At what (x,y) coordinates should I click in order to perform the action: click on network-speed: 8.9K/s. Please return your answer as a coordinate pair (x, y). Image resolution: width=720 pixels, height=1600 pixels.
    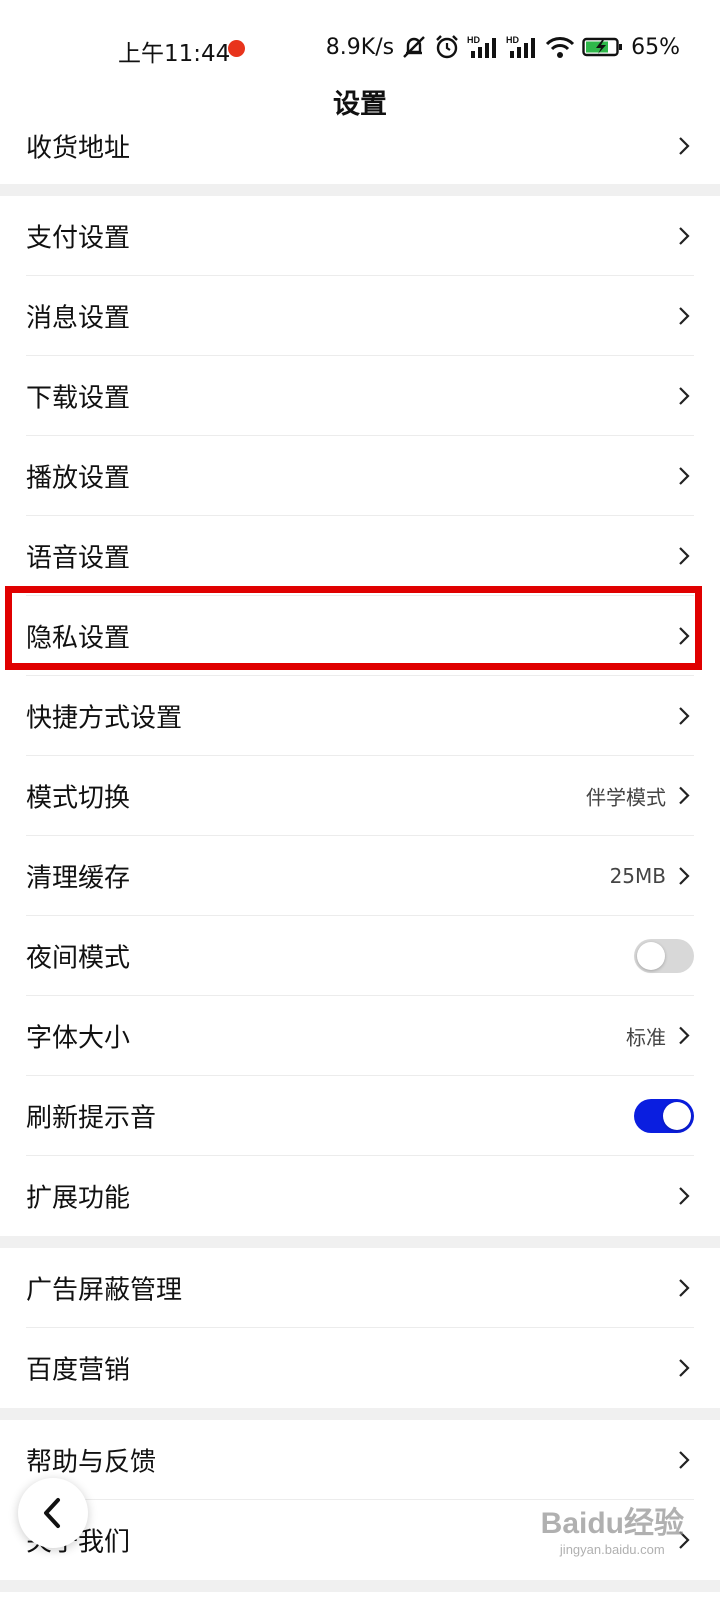
    Looking at the image, I should click on (360, 47).